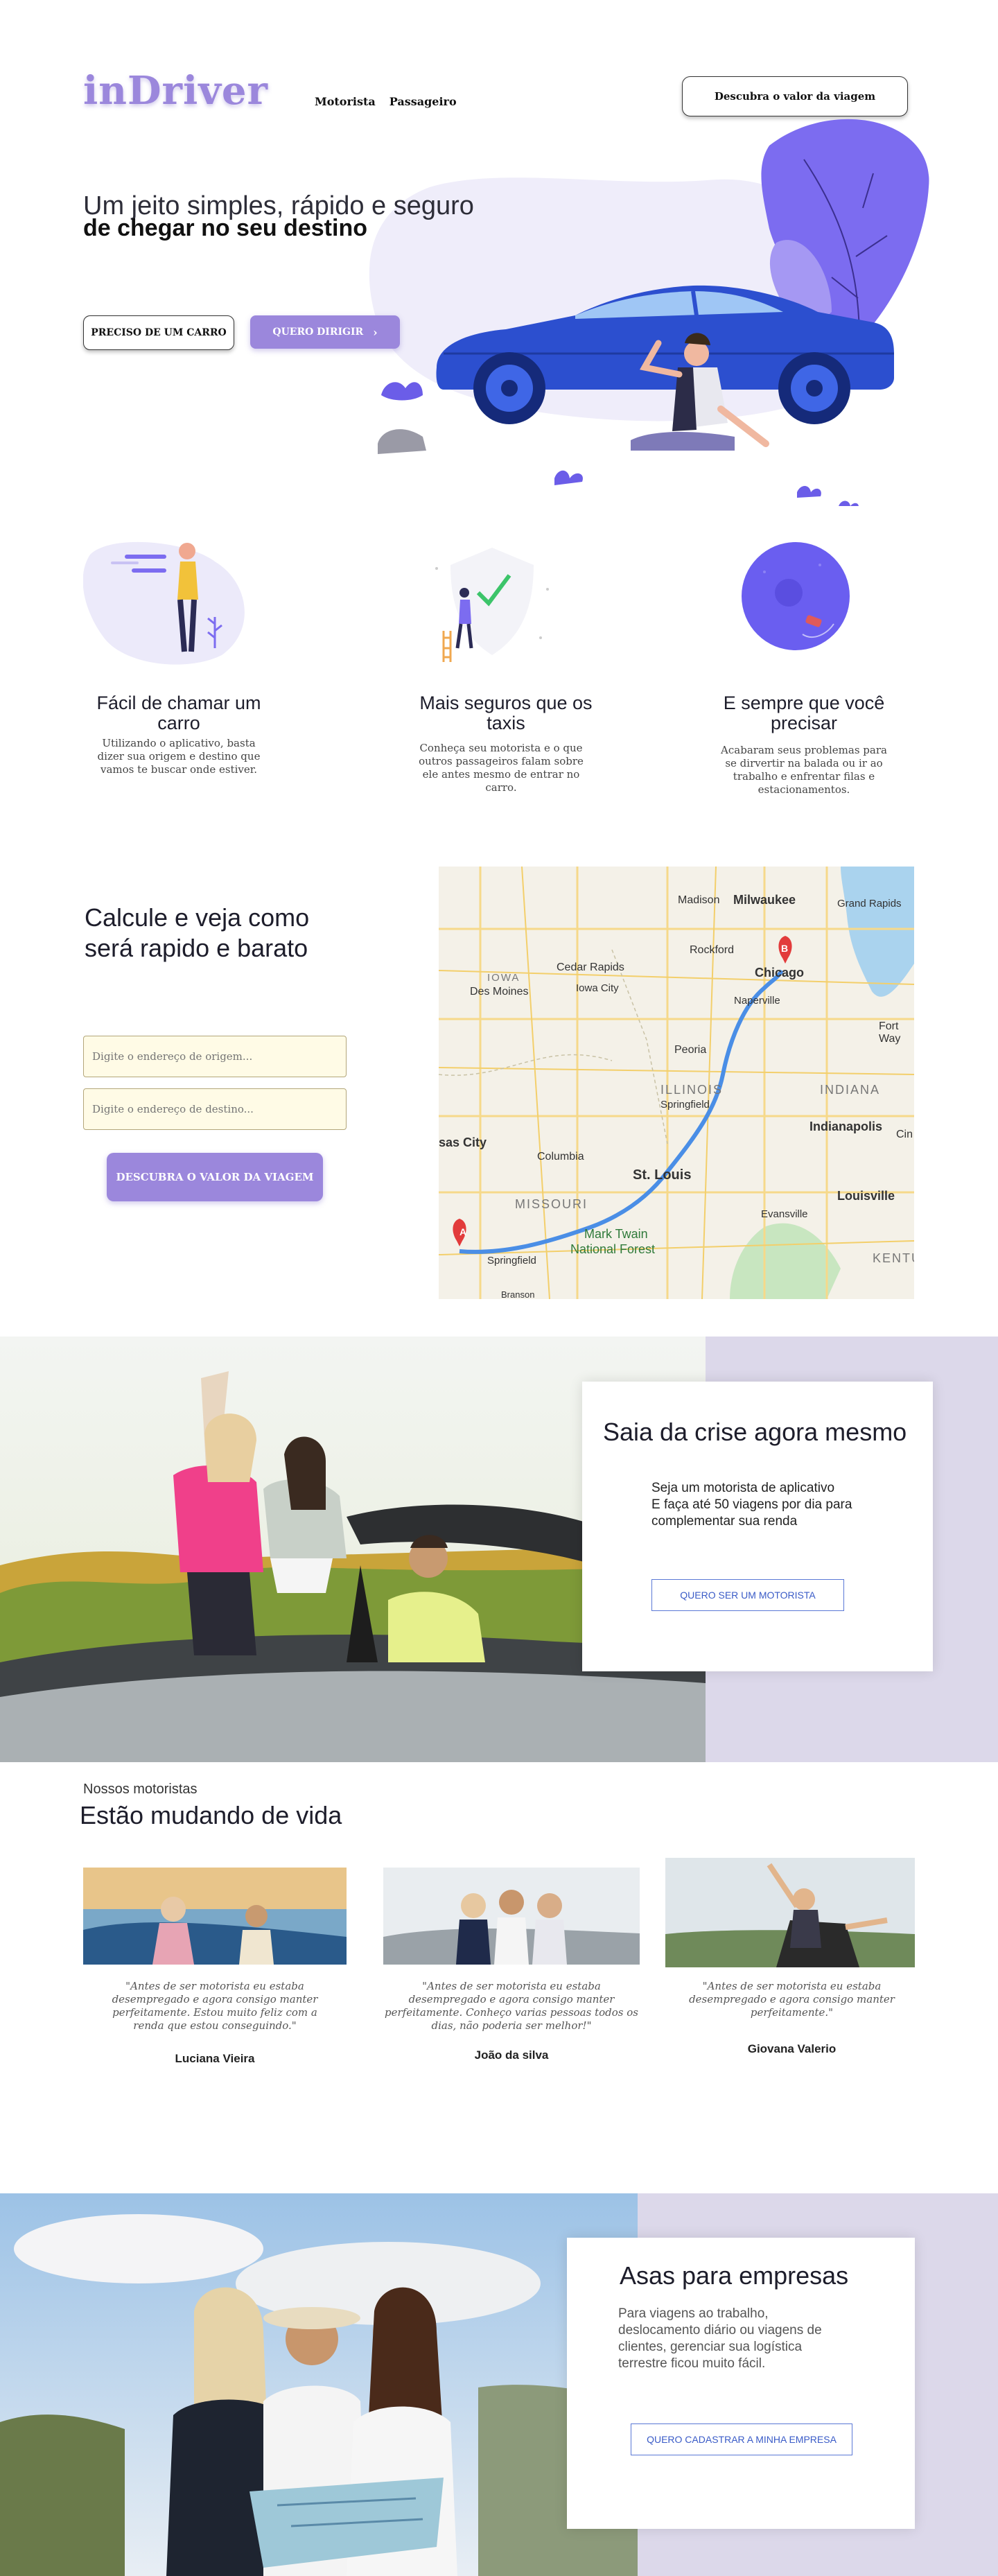  What do you see at coordinates (318, 332) in the screenshot?
I see `want-drive-label: QUERO DIRIGIR` at bounding box center [318, 332].